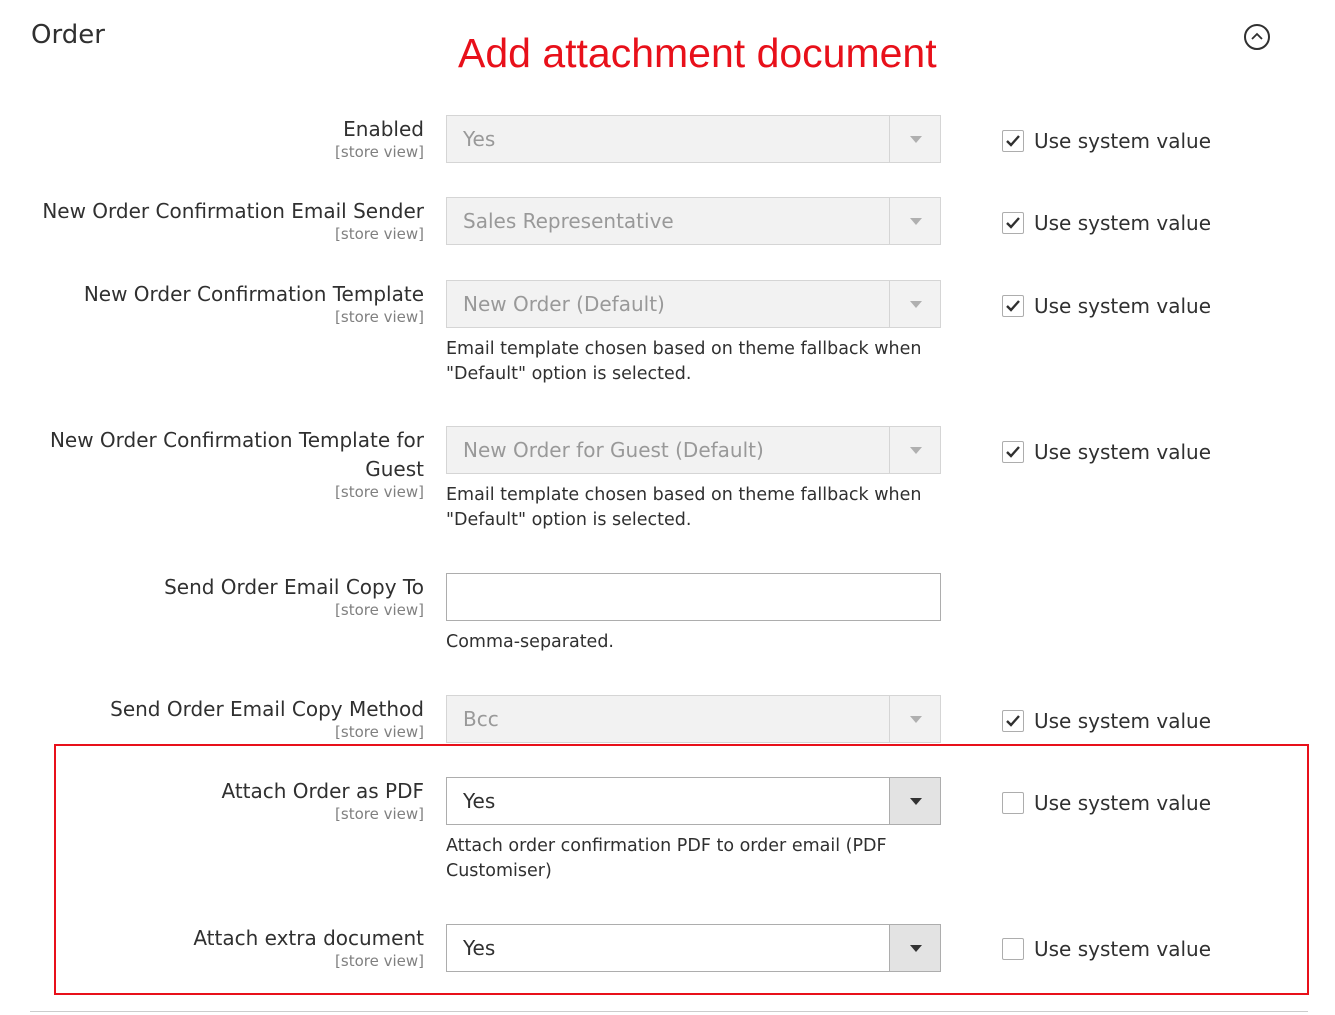  I want to click on guest-template-select: New Order for Guest (Default), so click(693, 450).